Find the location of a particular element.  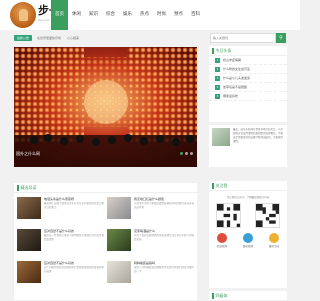

rank-badge: 3 is located at coordinates (217, 78).